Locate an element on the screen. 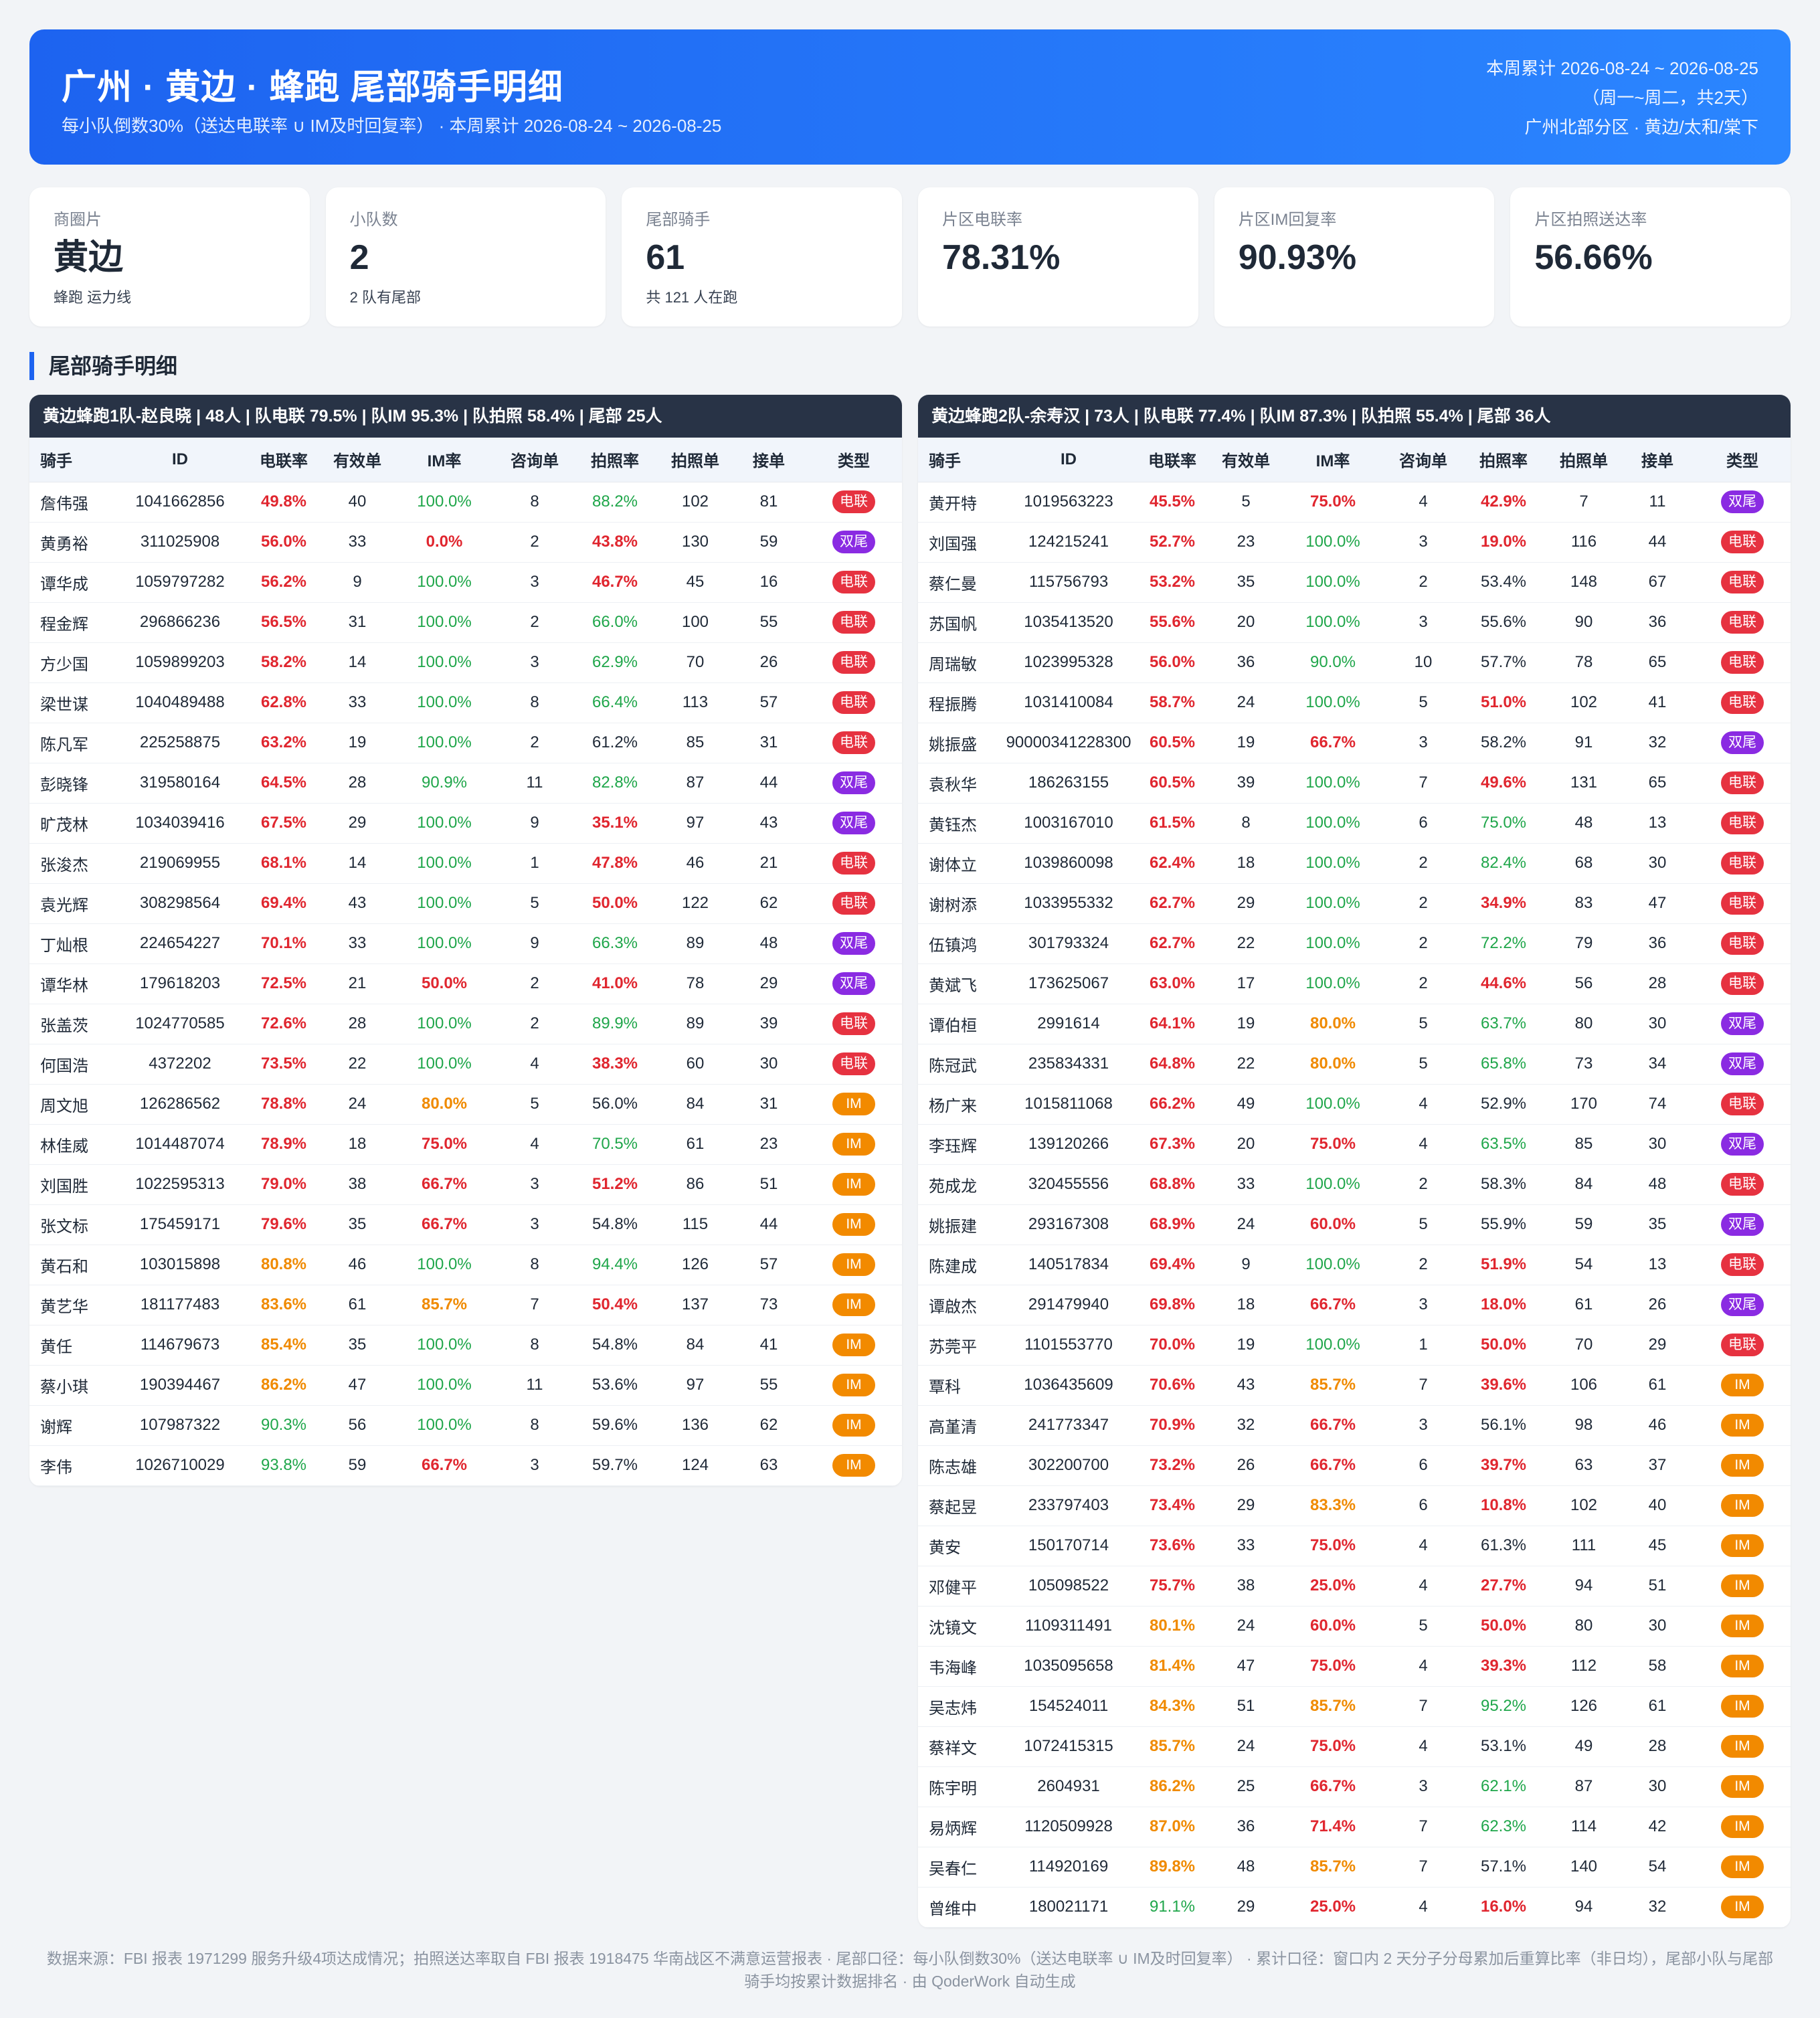 Image resolution: width=1820 pixels, height=2018 pixels. accepted-orders: 28 is located at coordinates (1657, 984).